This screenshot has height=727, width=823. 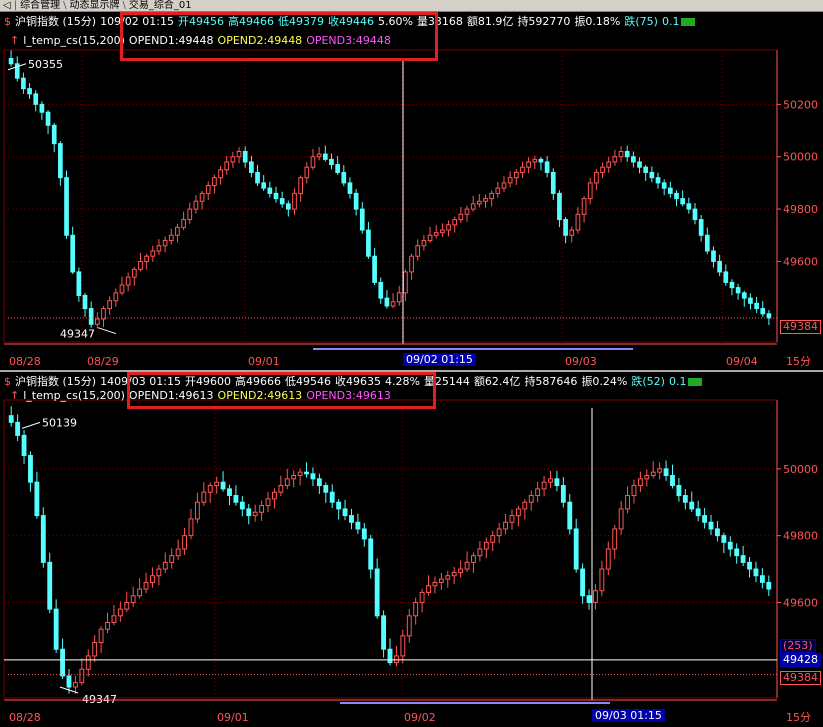 I want to click on tab-comprehensive-mgmt: 综合管理, so click(x=40, y=5).